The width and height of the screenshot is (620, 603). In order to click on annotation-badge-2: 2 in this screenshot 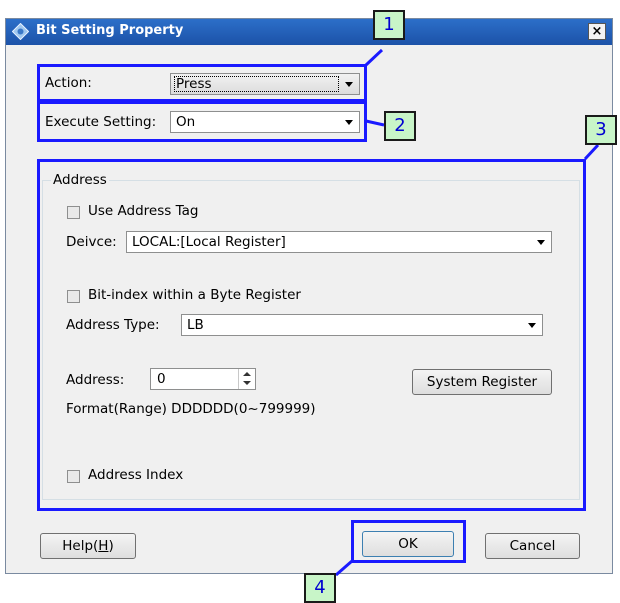, I will do `click(400, 126)`.